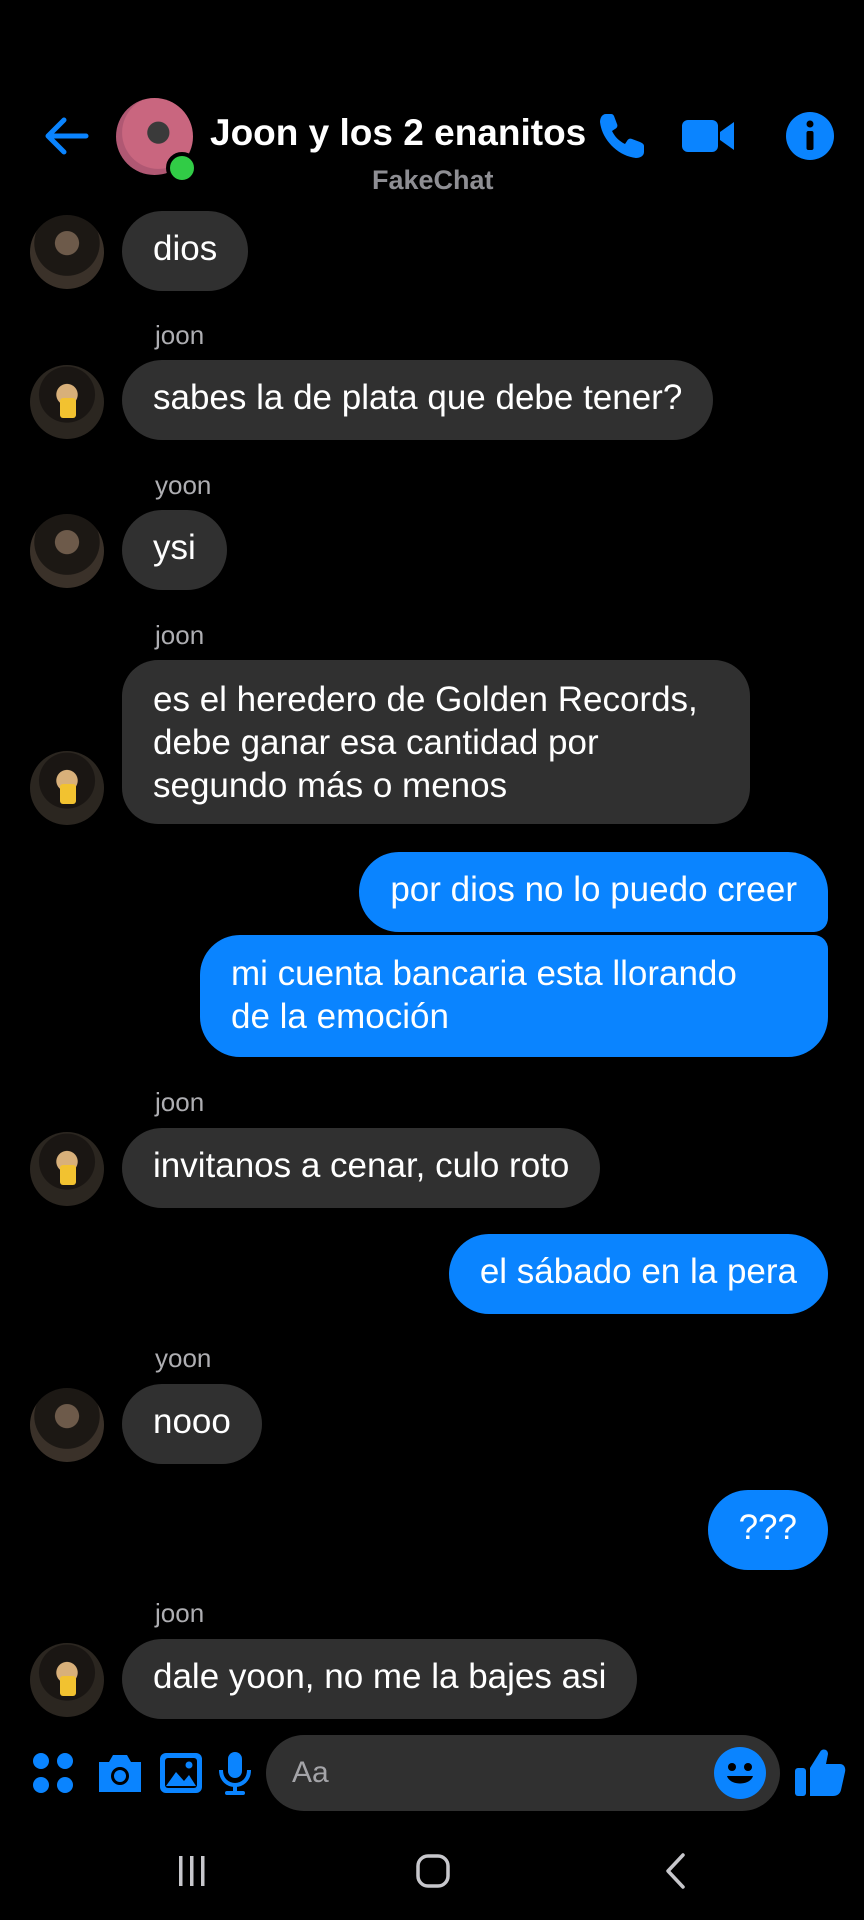  What do you see at coordinates (181, 1773) in the screenshot?
I see `gallery-icon` at bounding box center [181, 1773].